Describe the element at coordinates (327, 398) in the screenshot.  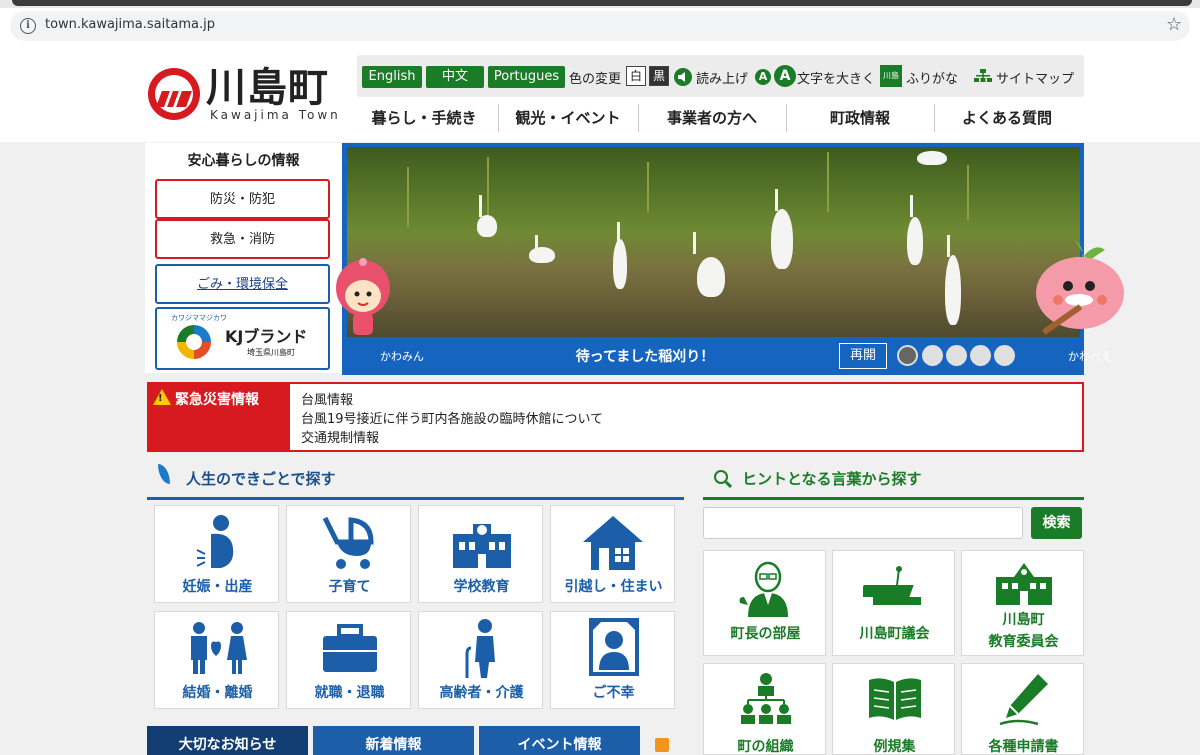
I see `emergency-link-typhoon: 台風情報` at that location.